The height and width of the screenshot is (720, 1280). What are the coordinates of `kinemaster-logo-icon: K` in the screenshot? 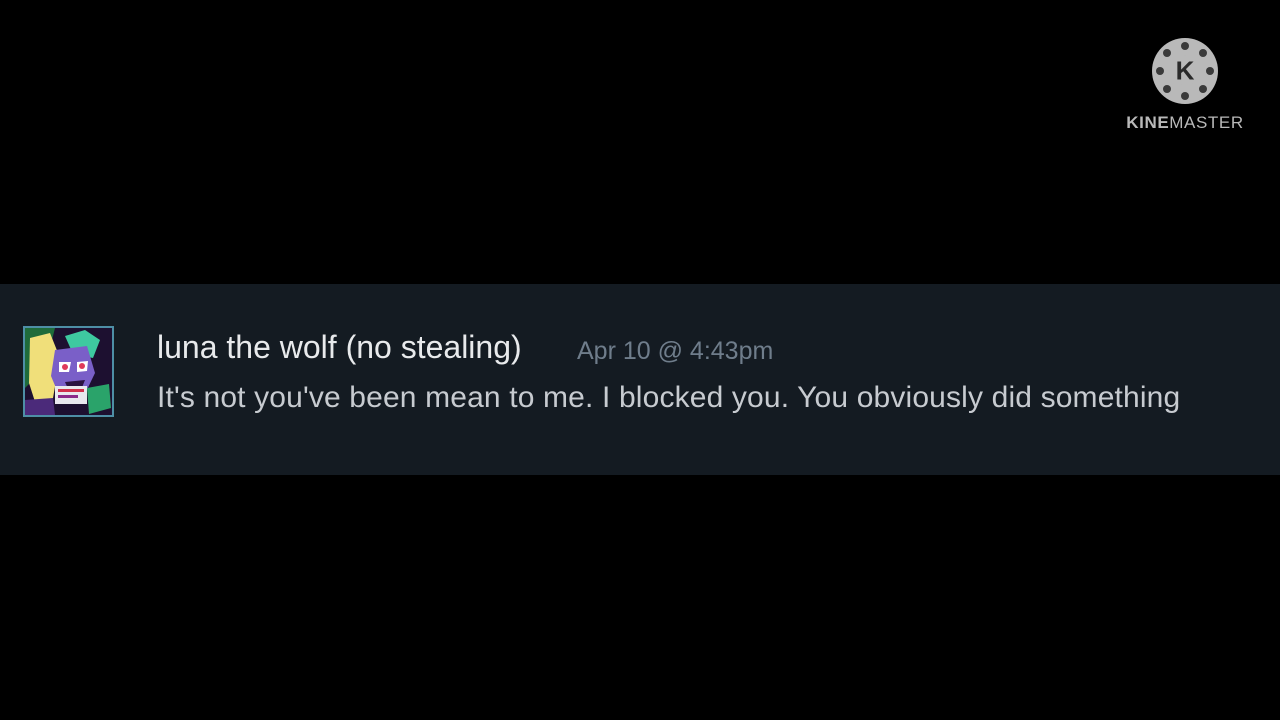 It's located at (1185, 71).